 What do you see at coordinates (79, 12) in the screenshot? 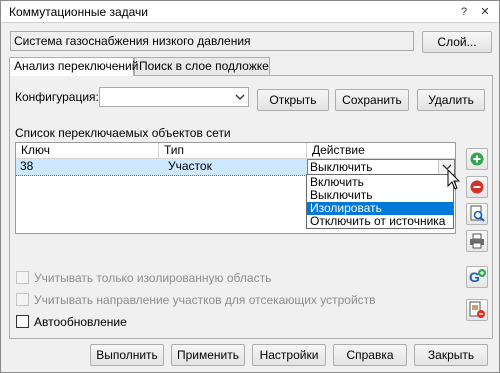
I see `window-title: Коммутационные задачи` at bounding box center [79, 12].